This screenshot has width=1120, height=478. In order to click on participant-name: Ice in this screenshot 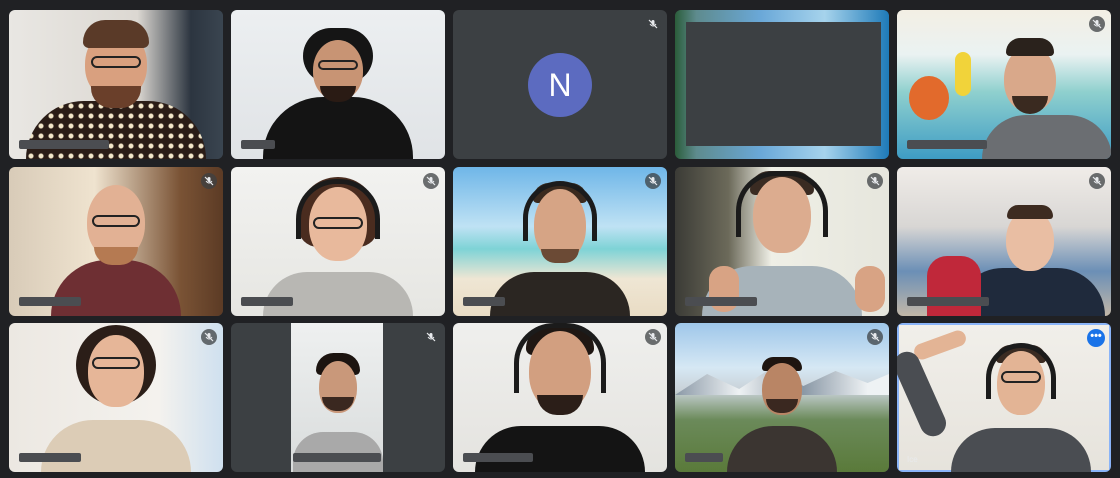, I will do `click(912, 459)`.